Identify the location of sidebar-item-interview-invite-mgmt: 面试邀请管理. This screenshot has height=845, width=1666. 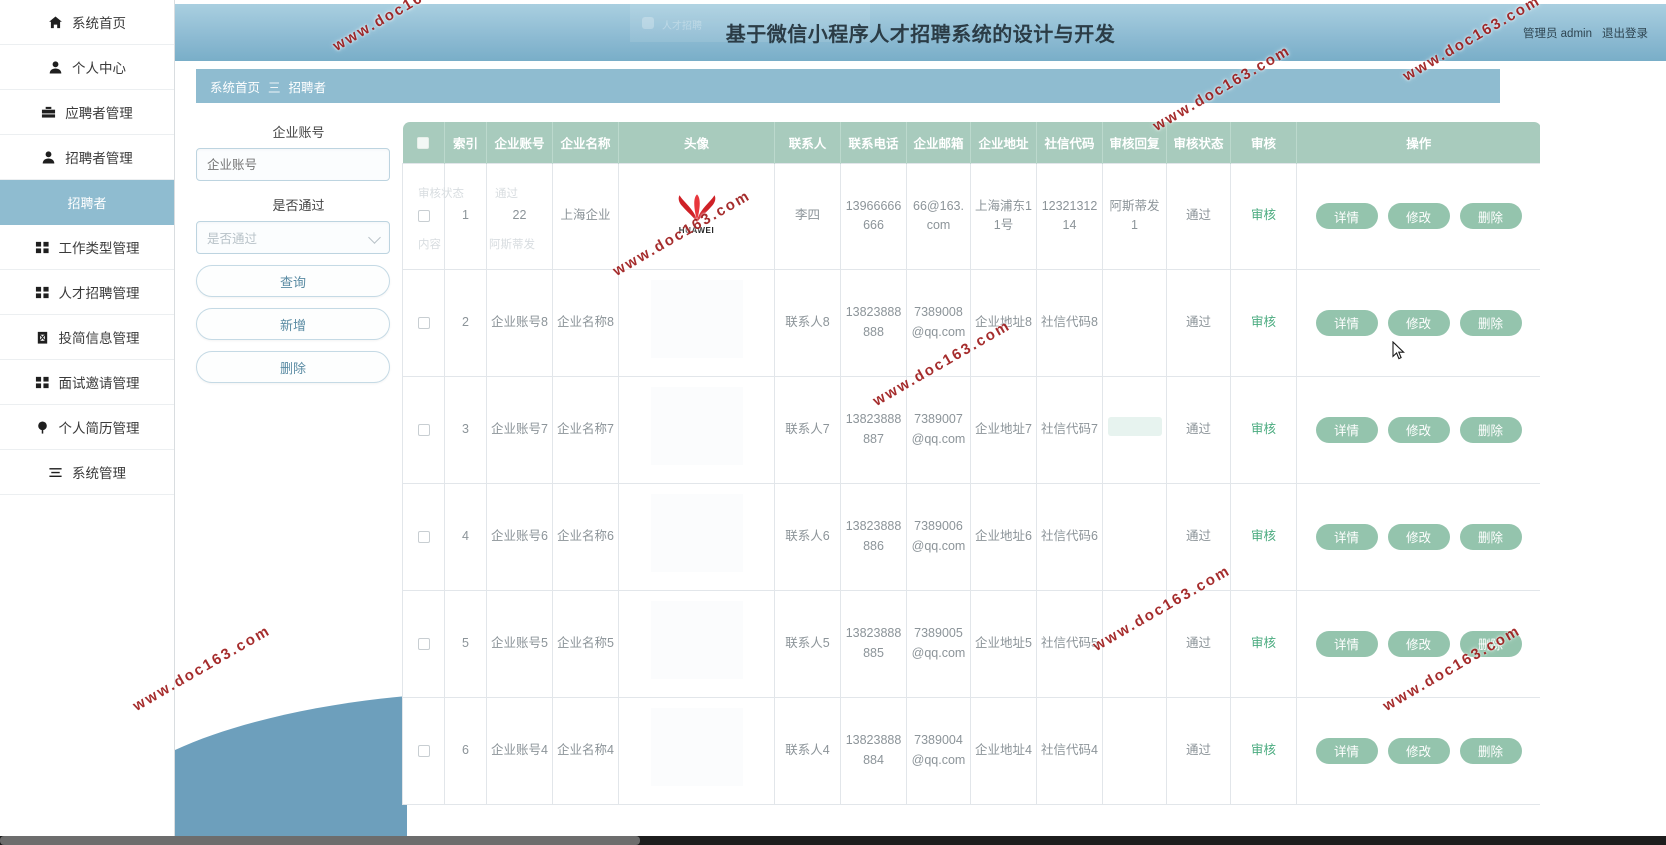
(87, 382).